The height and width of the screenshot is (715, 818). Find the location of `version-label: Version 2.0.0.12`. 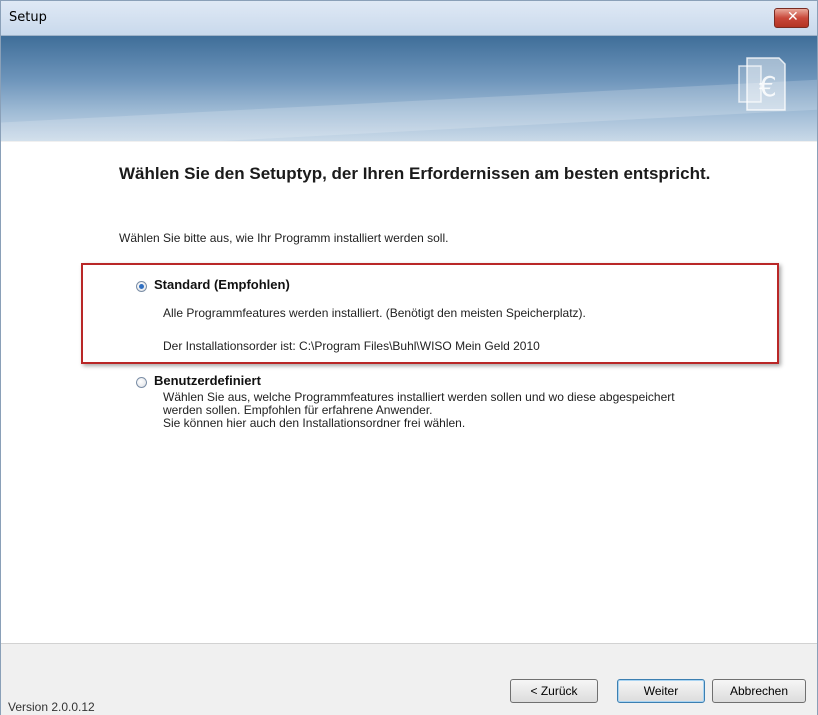

version-label: Version 2.0.0.12 is located at coordinates (51, 707).